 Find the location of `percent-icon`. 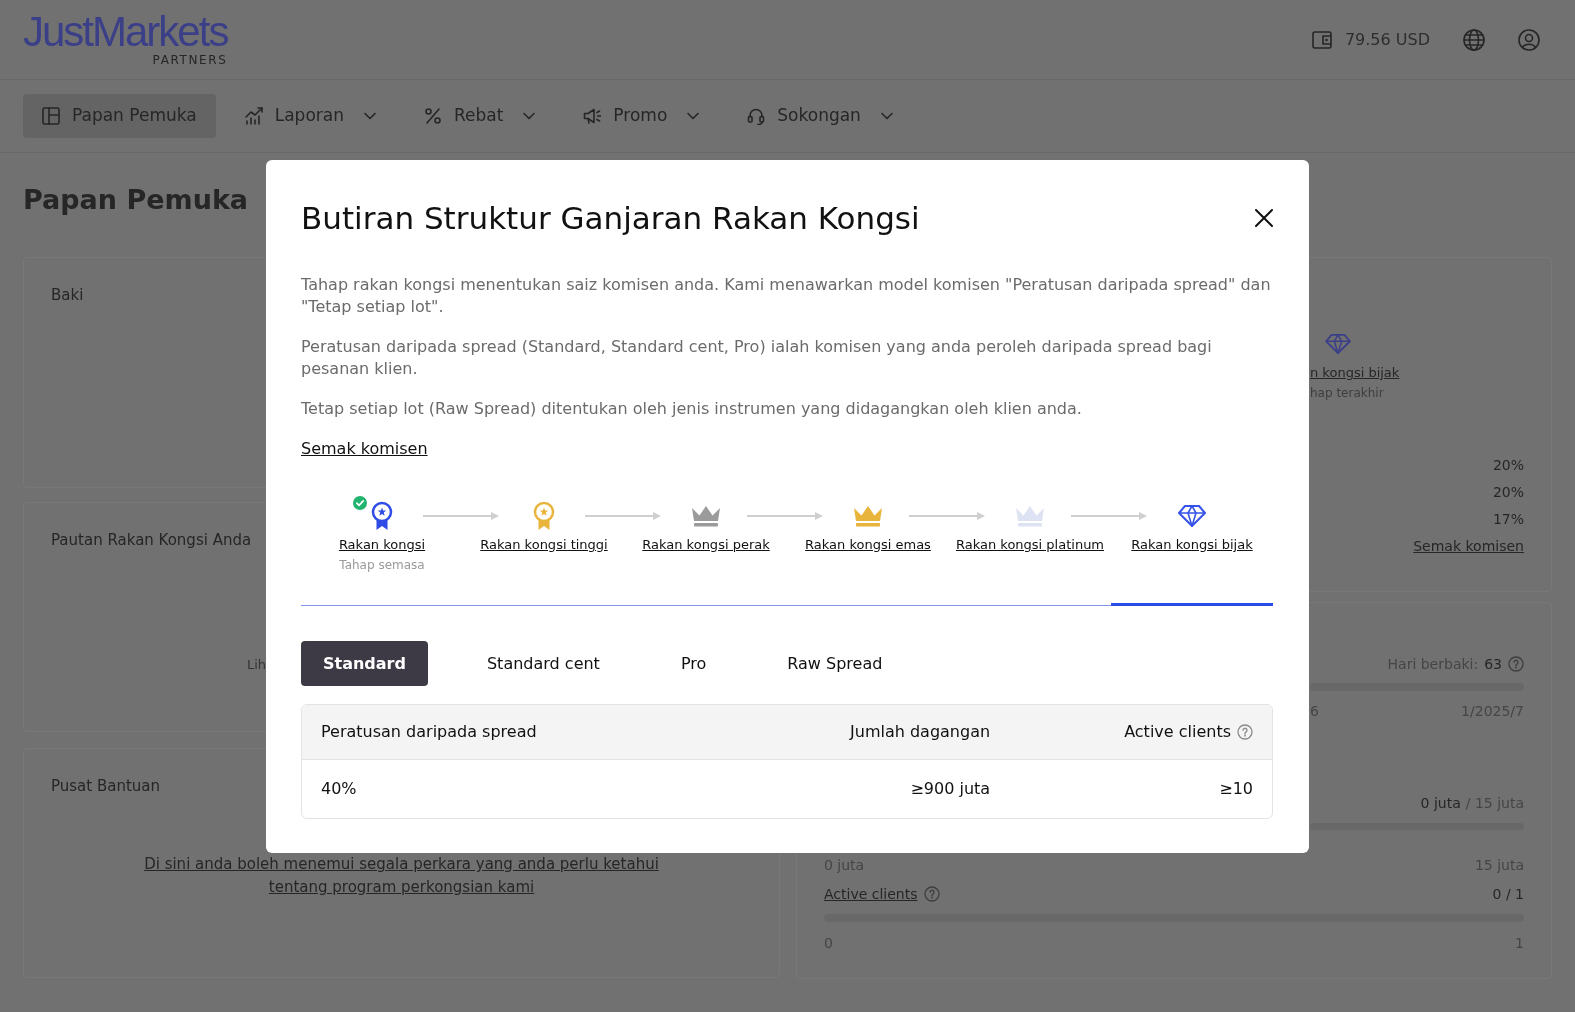

percent-icon is located at coordinates (432, 116).